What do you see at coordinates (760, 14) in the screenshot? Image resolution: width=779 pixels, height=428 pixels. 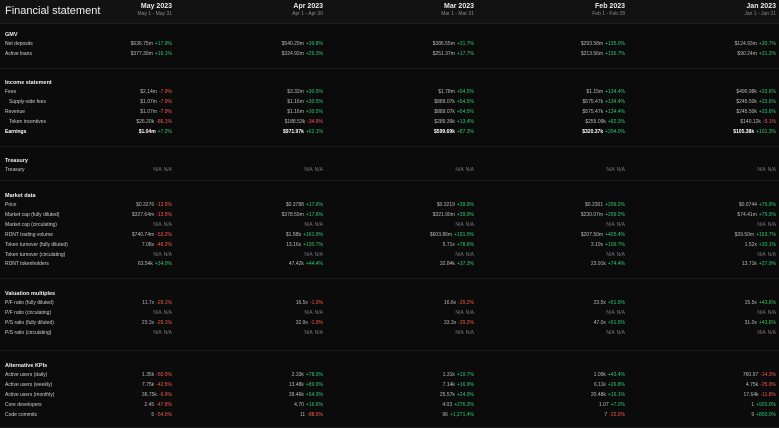 I see `column-date-range: Jan 1 - Jan 31` at bounding box center [760, 14].